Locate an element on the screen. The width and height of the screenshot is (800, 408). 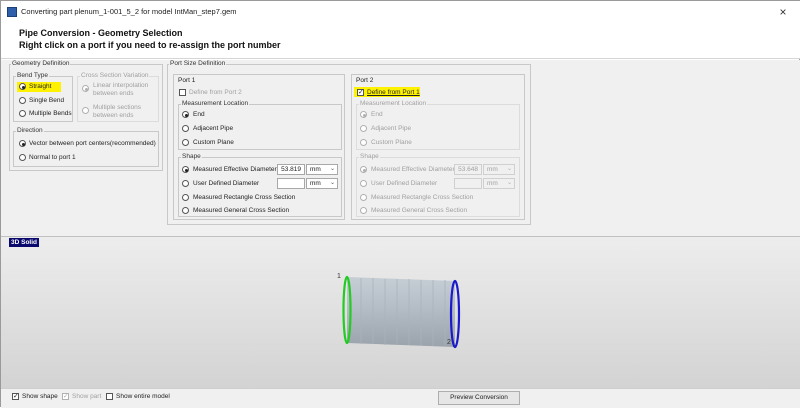
port1-define-from-checkbox is located at coordinates (182, 92).